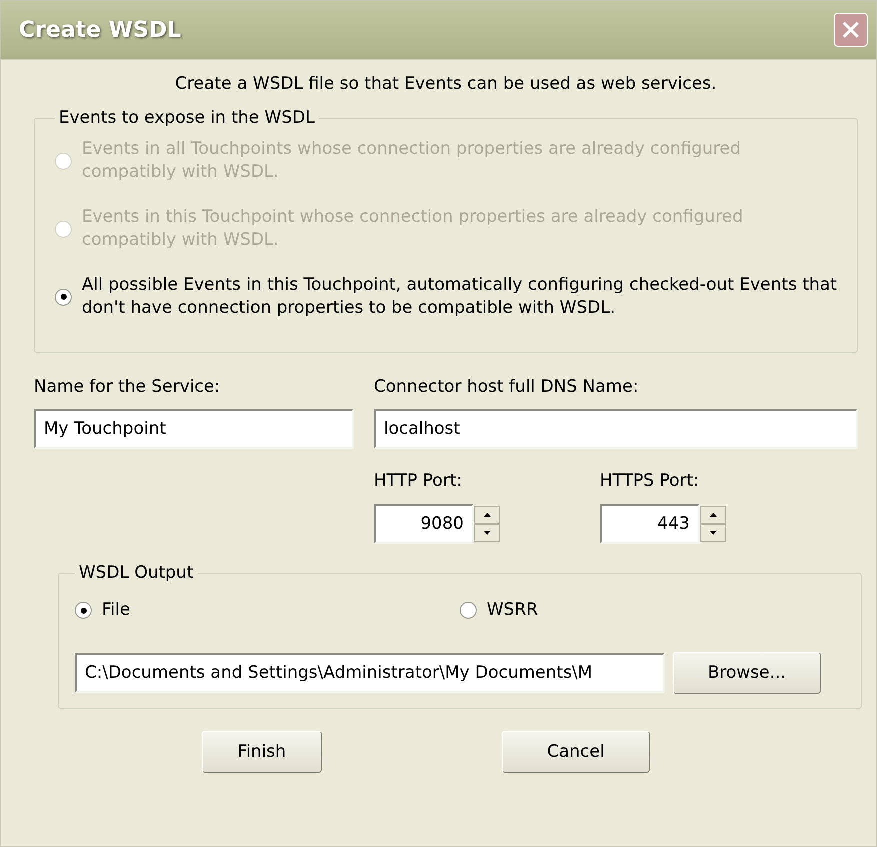  What do you see at coordinates (267, 610) in the screenshot?
I see `radio-option: File` at bounding box center [267, 610].